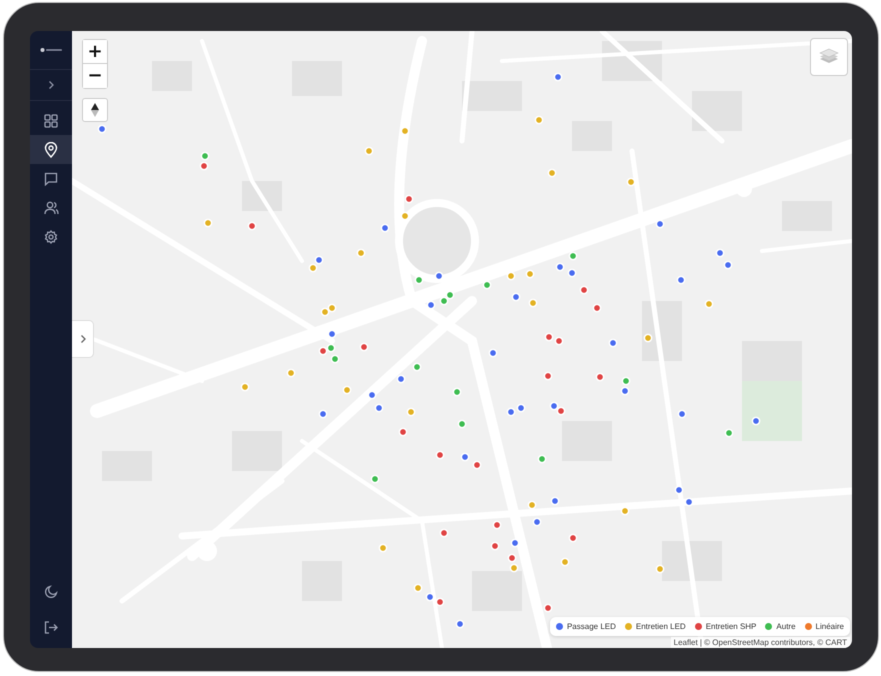  I want to click on legend-label: Passage LED, so click(591, 626).